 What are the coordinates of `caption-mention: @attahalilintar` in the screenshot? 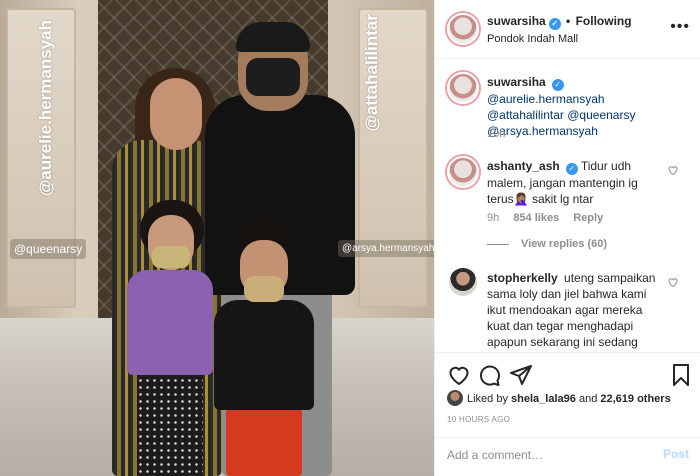 It's located at (525, 115).